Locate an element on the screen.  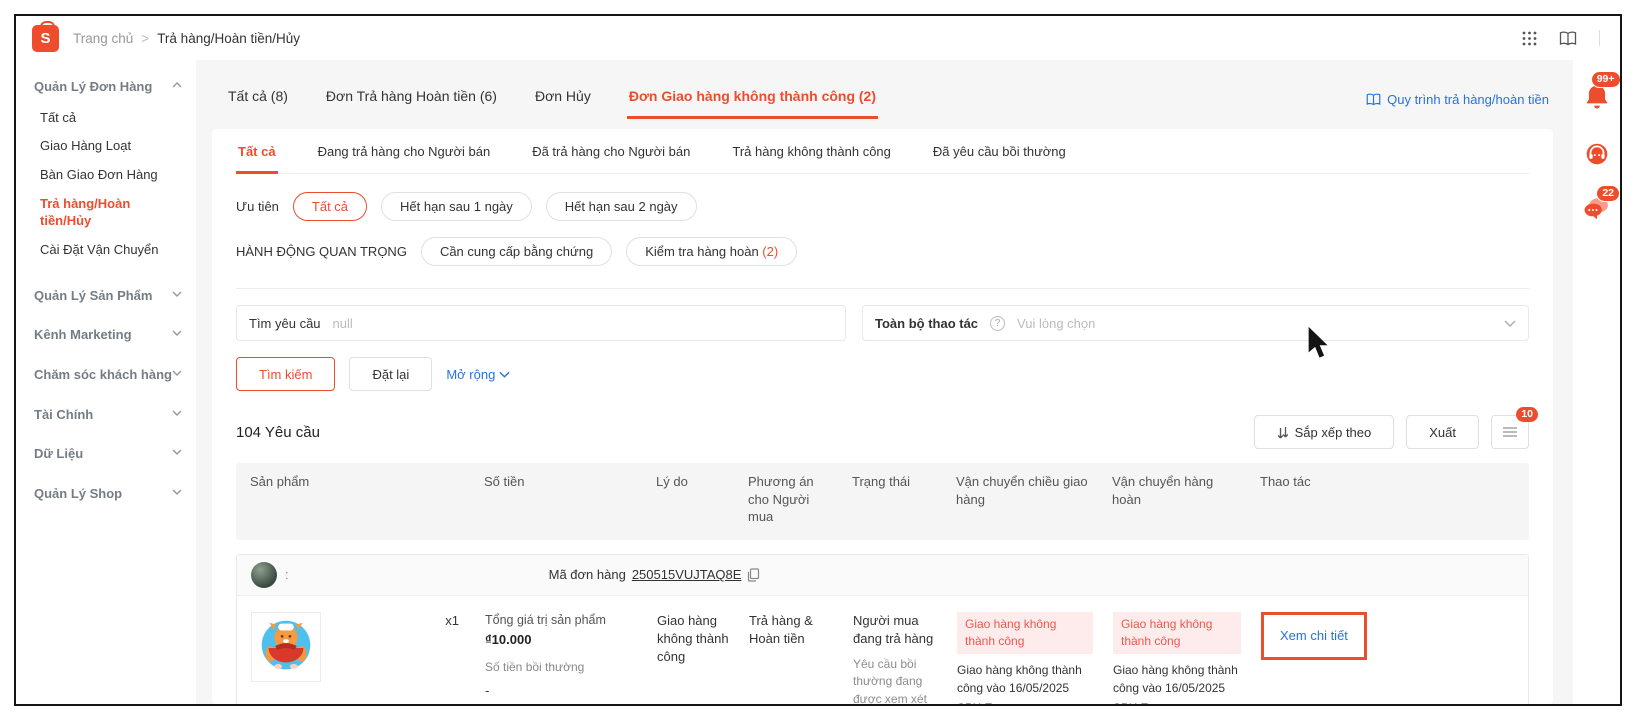
order-code: 250515VUJTAQ8E is located at coordinates (687, 574).